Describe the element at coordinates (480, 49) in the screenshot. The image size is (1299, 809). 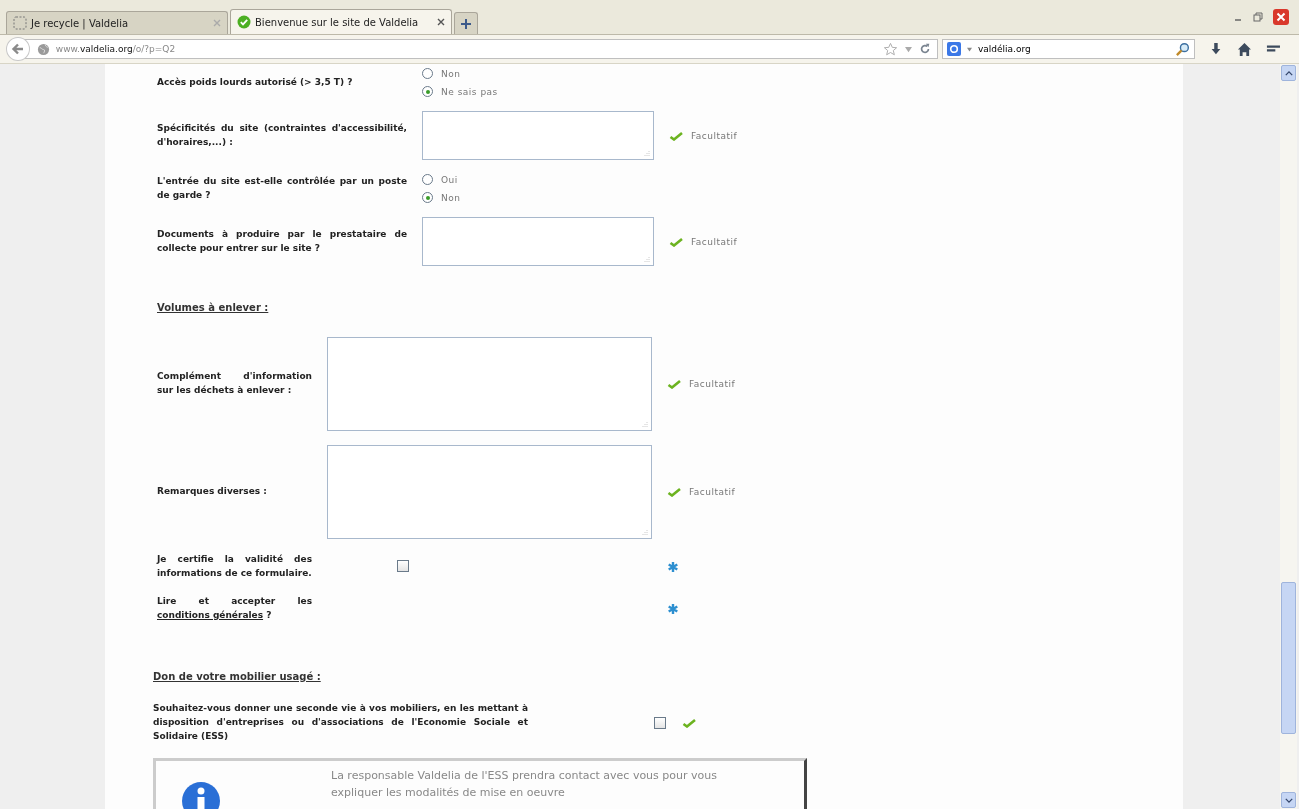
I see `address-bar: www.valdelia.org/o/?p=Q2` at that location.